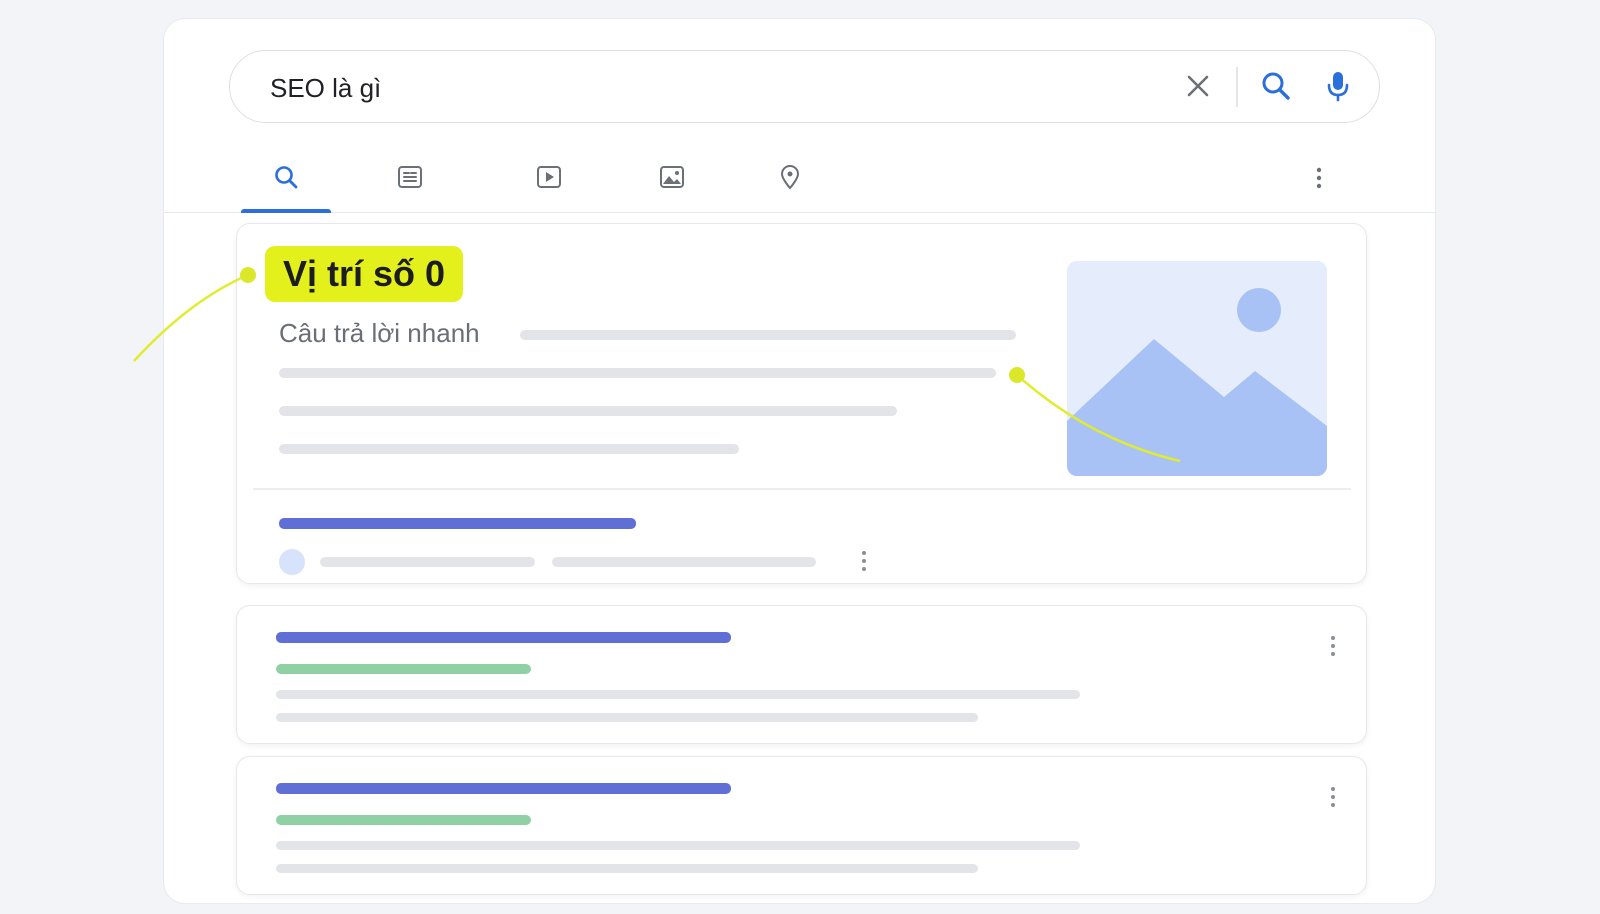  I want to click on tab-news, so click(410, 177).